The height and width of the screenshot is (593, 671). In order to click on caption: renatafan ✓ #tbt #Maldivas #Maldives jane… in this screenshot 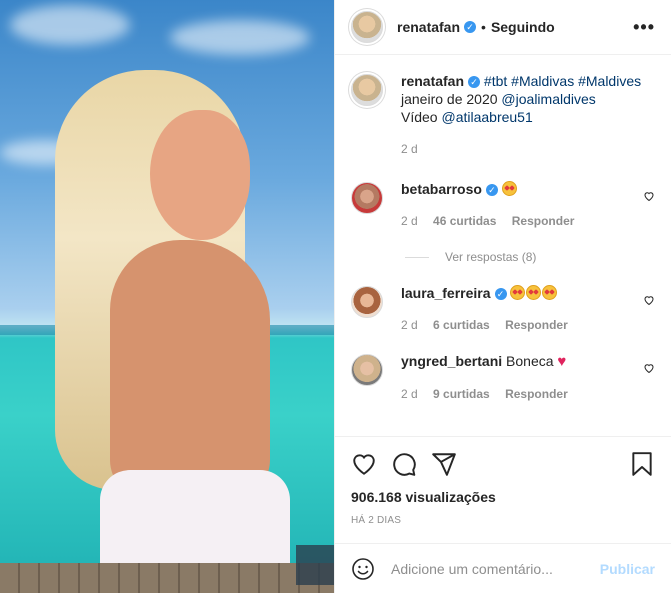, I will do `click(503, 115)`.